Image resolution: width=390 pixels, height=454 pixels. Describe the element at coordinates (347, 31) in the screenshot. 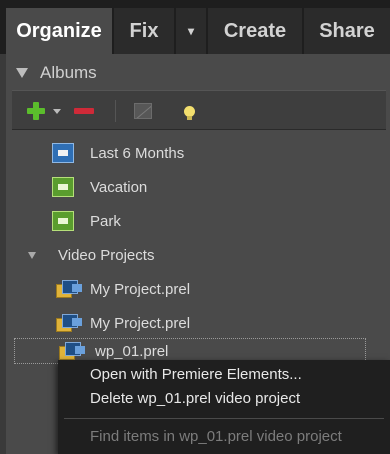

I see `tab-share: Share` at that location.